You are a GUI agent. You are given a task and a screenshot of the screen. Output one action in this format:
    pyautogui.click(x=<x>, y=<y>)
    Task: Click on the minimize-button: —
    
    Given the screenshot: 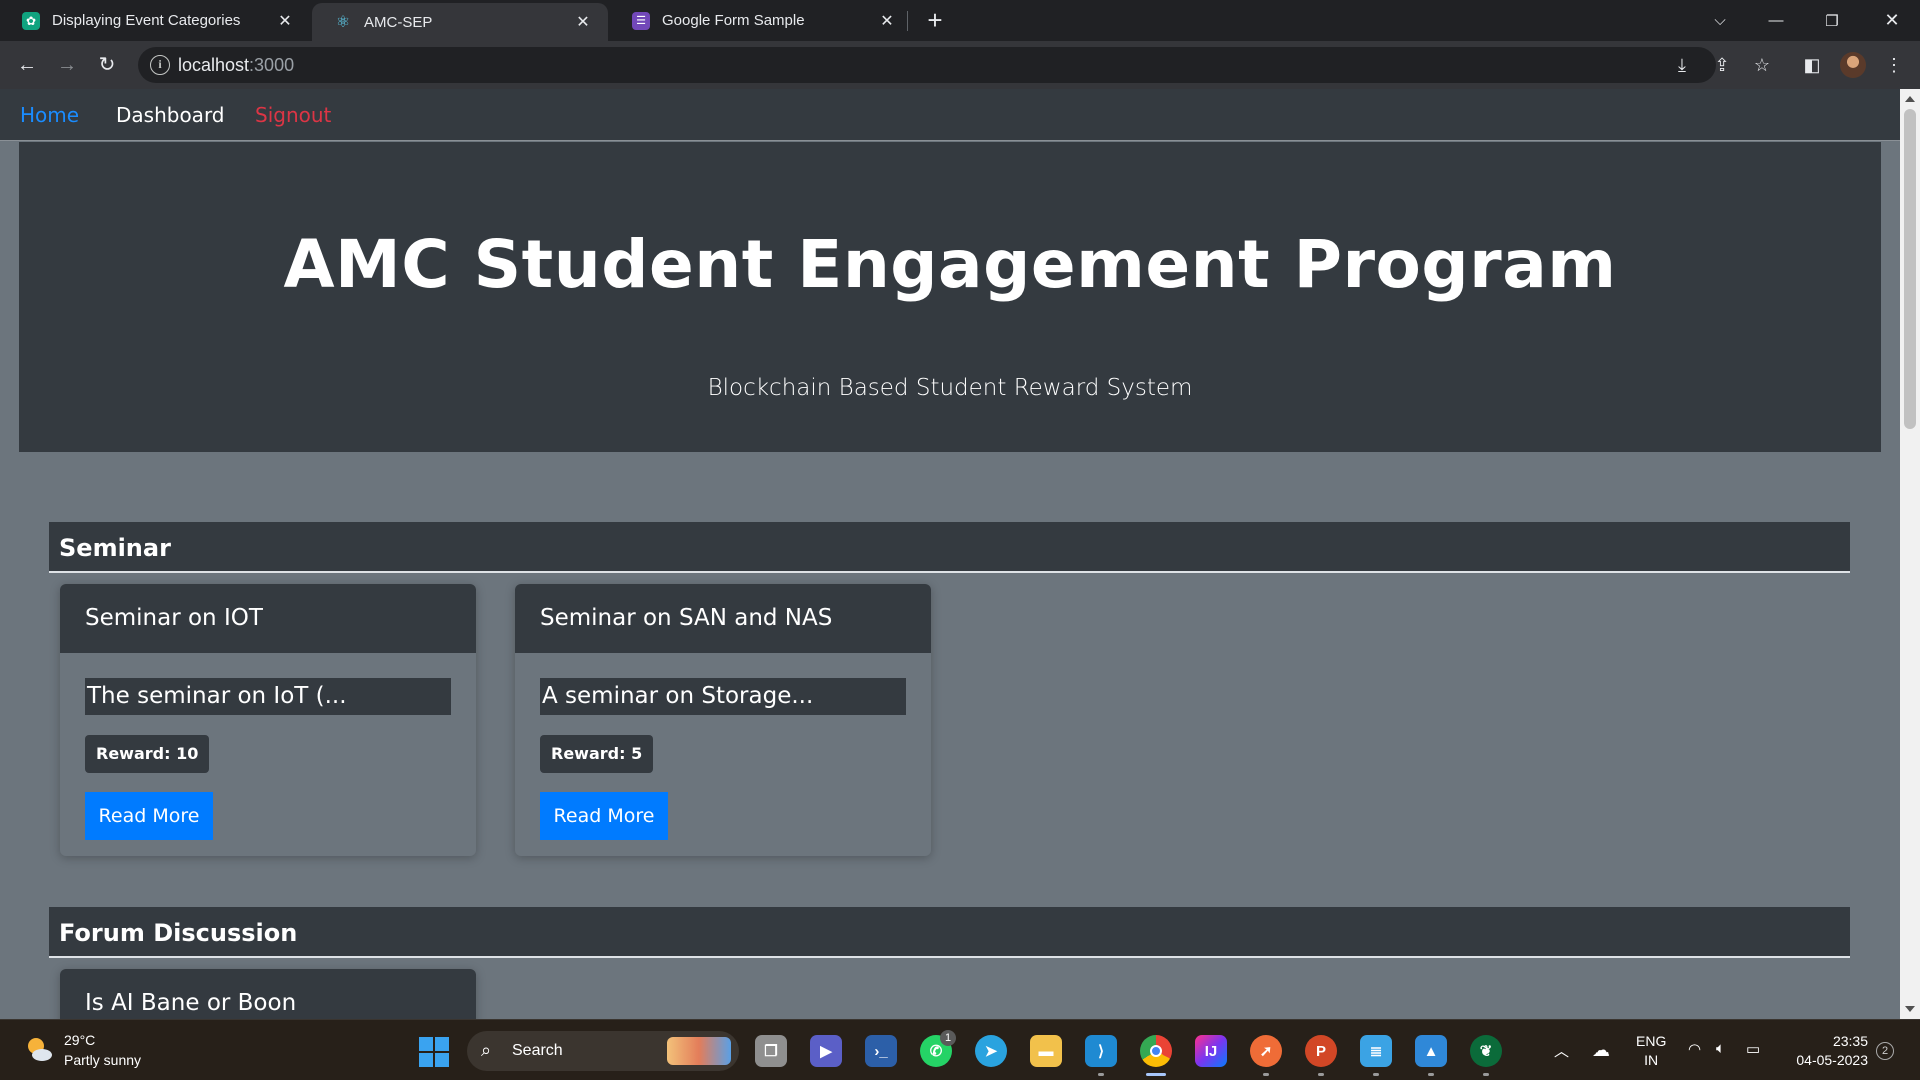 What is the action you would take?
    pyautogui.click(x=1776, y=20)
    